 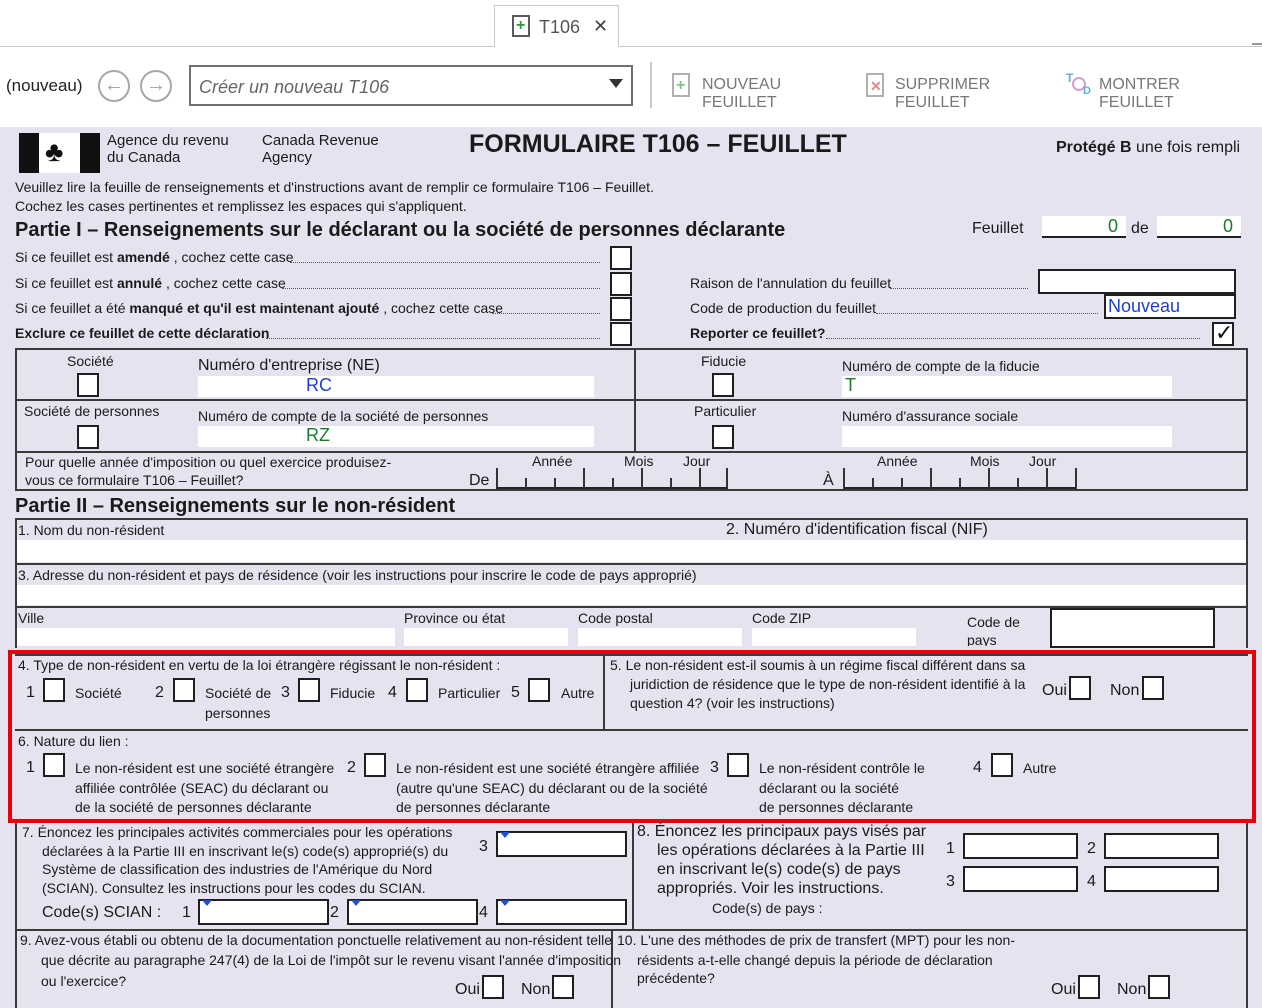 What do you see at coordinates (91, 530) in the screenshot?
I see `name-label: 1. Nom du non-résident` at bounding box center [91, 530].